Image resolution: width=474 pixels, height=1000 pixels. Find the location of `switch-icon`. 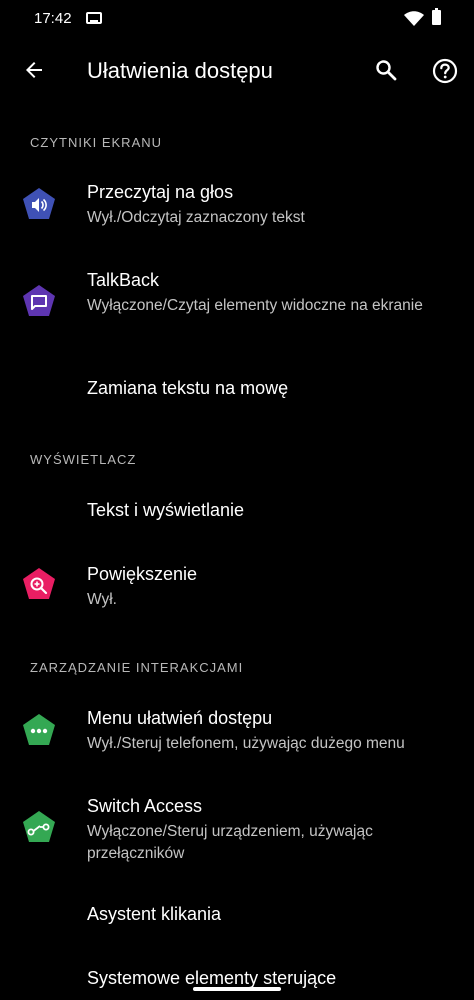

switch-icon is located at coordinates (39, 826).